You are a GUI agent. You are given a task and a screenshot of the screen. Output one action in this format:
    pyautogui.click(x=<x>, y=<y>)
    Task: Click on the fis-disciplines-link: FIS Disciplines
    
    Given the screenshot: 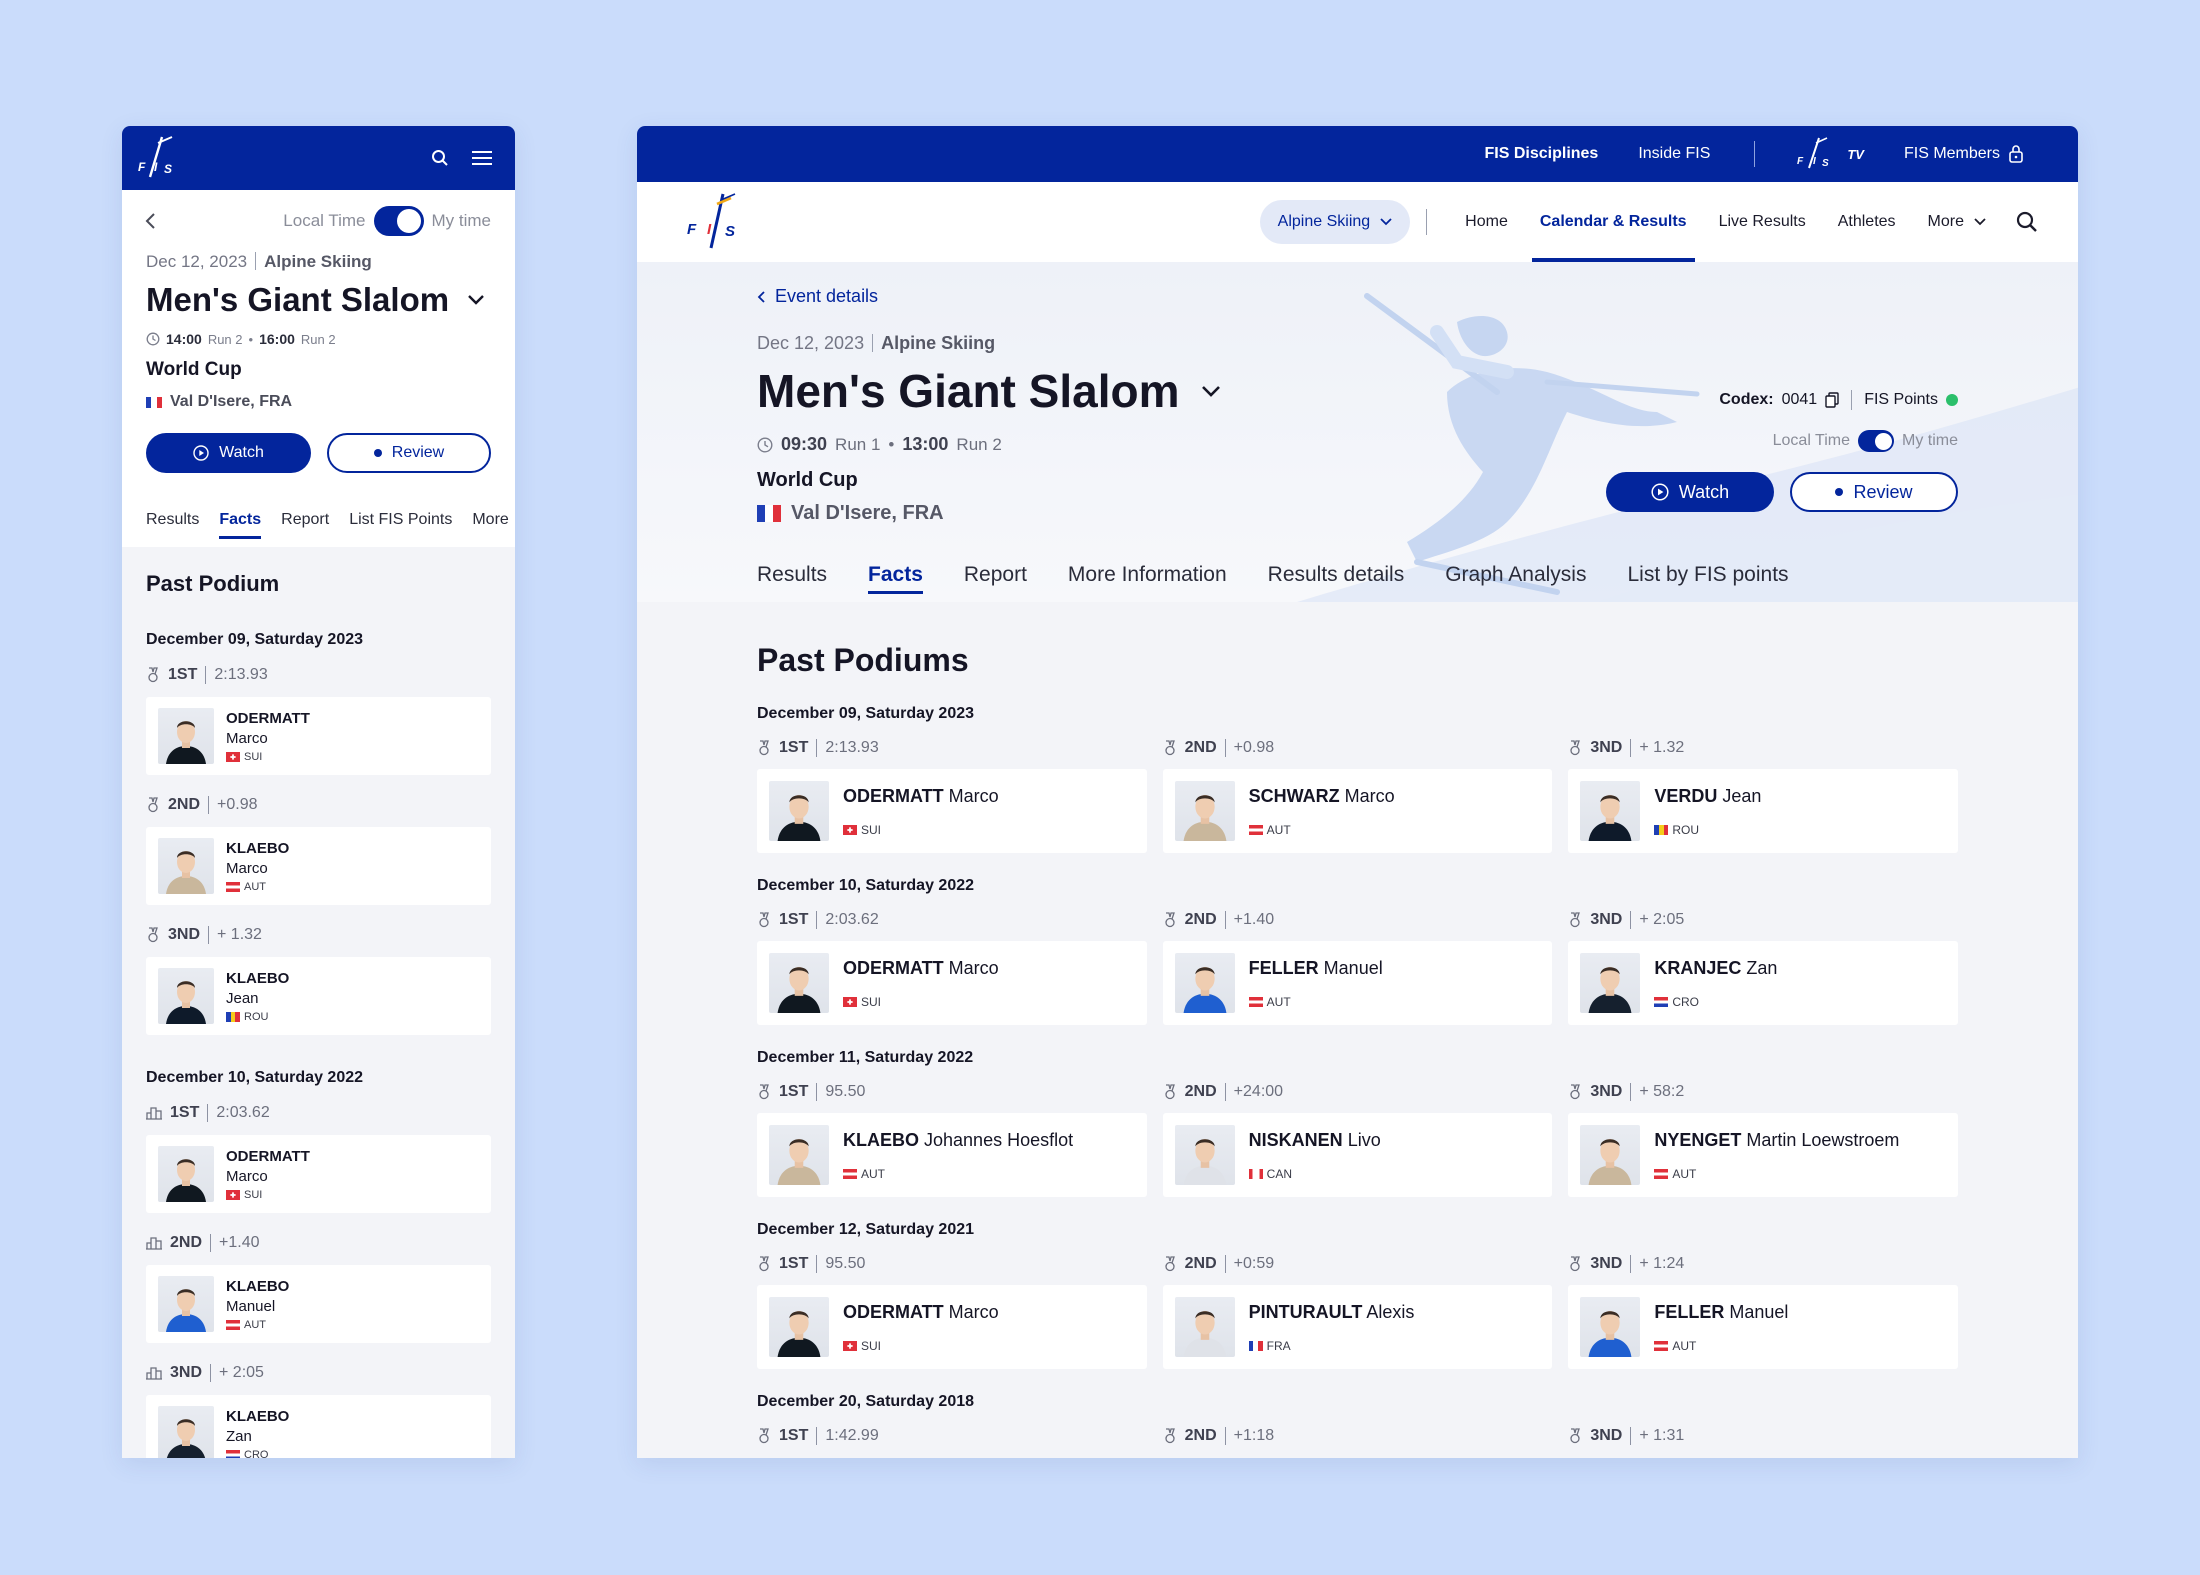 What is the action you would take?
    pyautogui.click(x=1542, y=154)
    